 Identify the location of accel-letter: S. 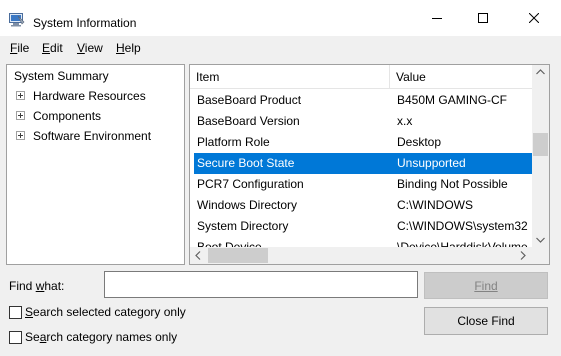
(29, 312).